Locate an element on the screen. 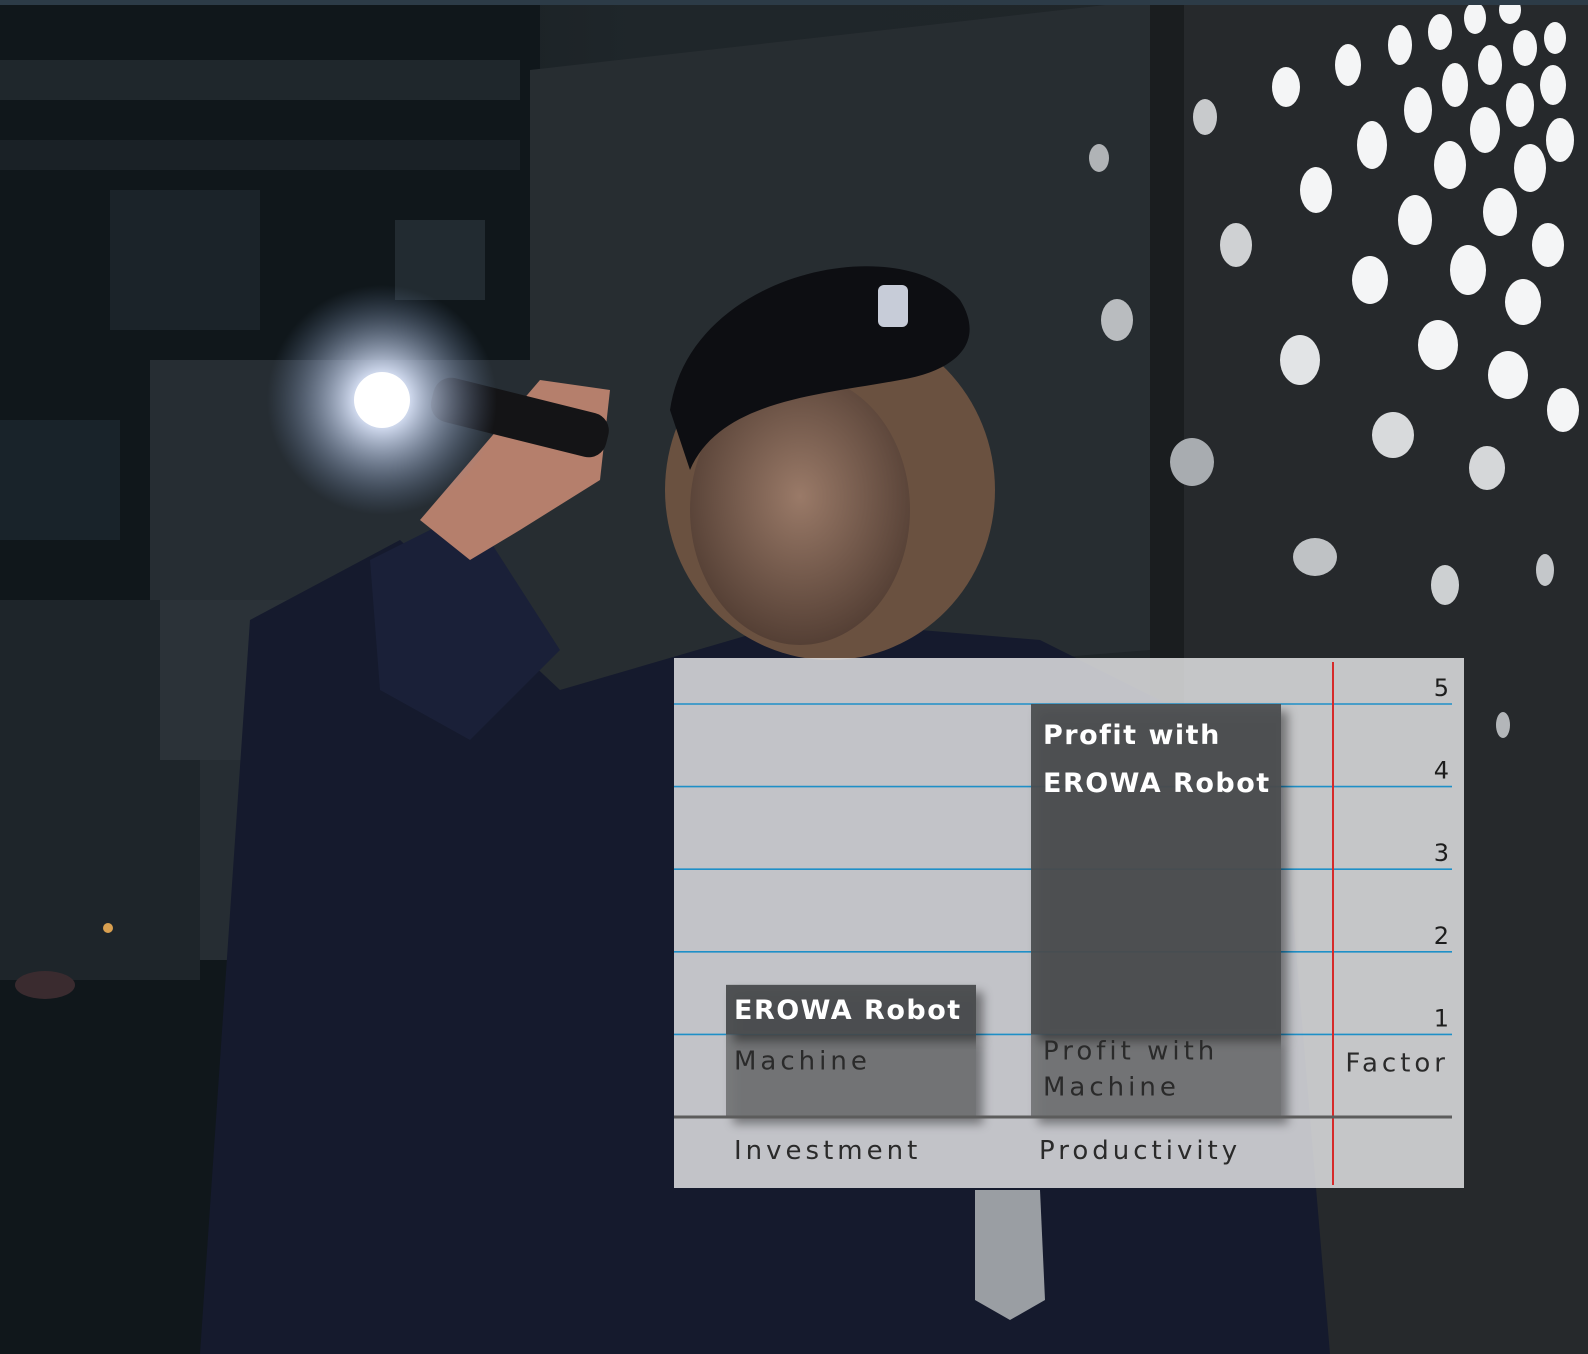 The image size is (1588, 1354). label-profit-erowa-line1: Profit with is located at coordinates (1132, 735).